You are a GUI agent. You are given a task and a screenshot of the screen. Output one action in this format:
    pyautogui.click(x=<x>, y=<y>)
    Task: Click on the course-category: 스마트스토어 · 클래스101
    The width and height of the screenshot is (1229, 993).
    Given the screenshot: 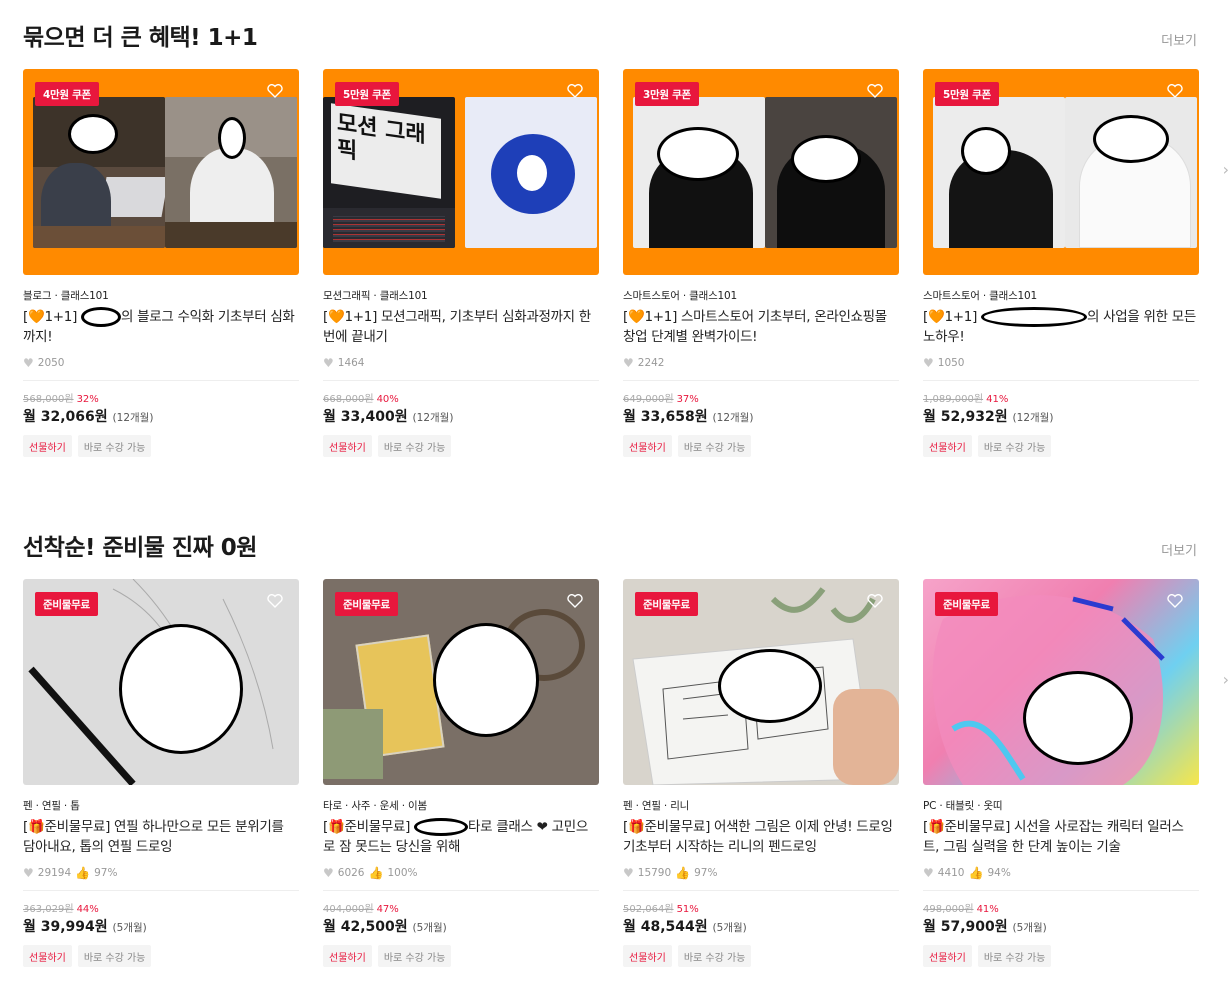 What is the action you would take?
    pyautogui.click(x=980, y=296)
    